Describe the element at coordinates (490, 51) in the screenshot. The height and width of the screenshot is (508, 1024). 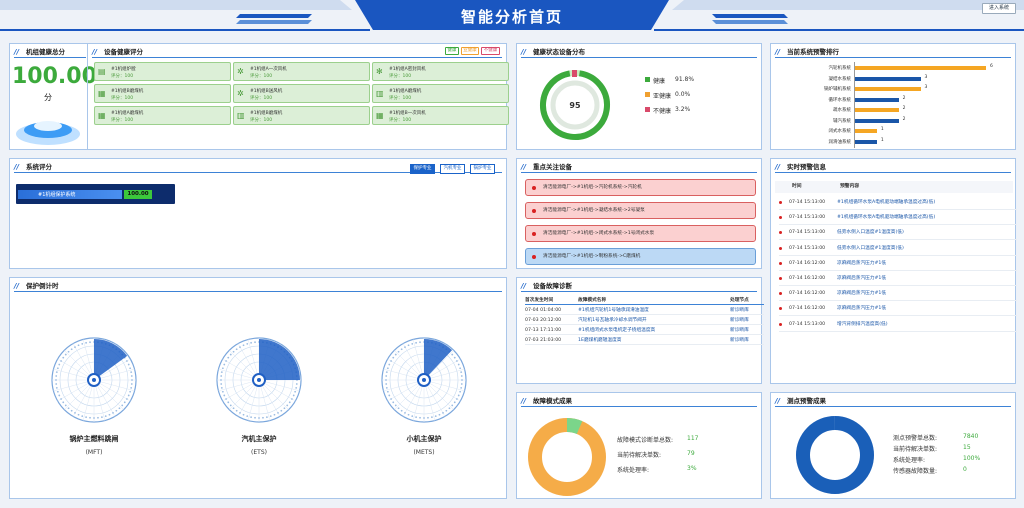
I see `legend-unhealthy: 不健康` at that location.